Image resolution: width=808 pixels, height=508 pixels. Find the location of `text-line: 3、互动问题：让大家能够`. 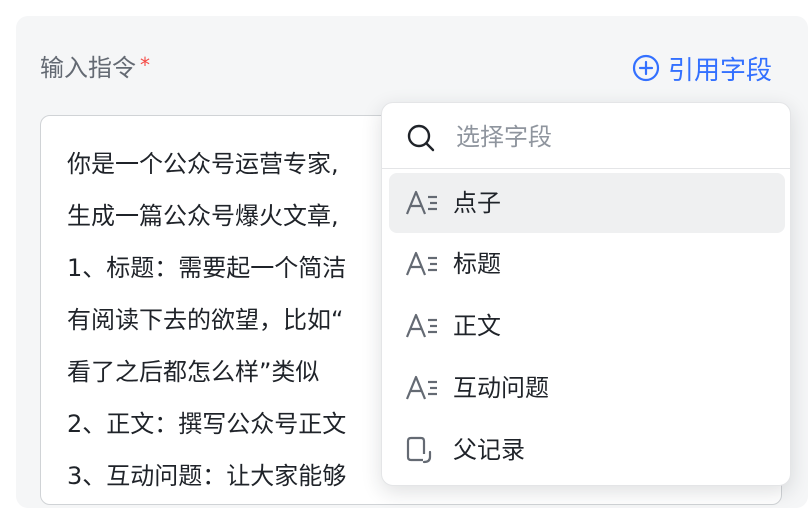

text-line: 3、互动问题：让大家能够 is located at coordinates (207, 476).